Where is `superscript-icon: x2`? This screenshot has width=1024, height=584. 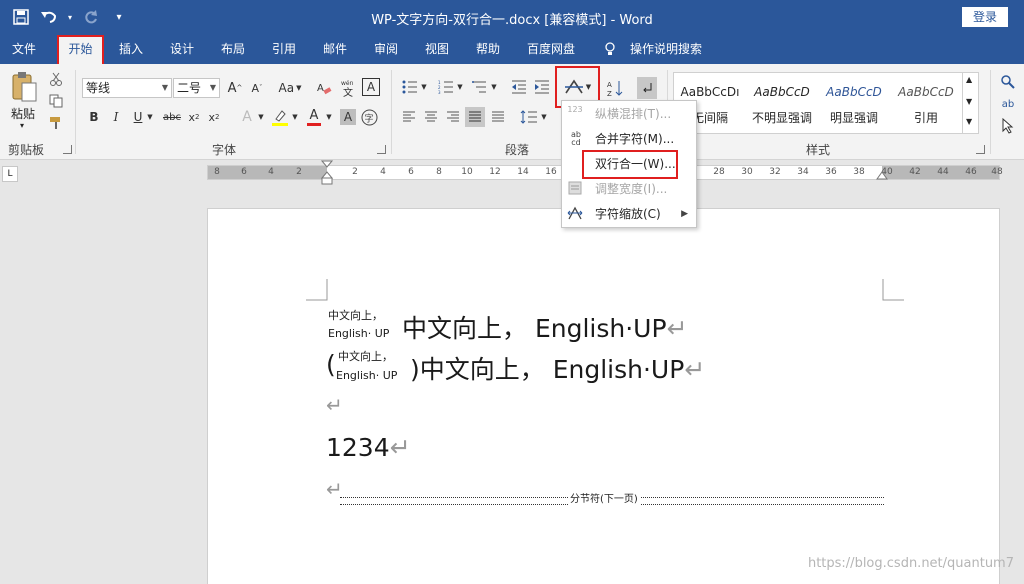
superscript-icon: x2 is located at coordinates (214, 117).